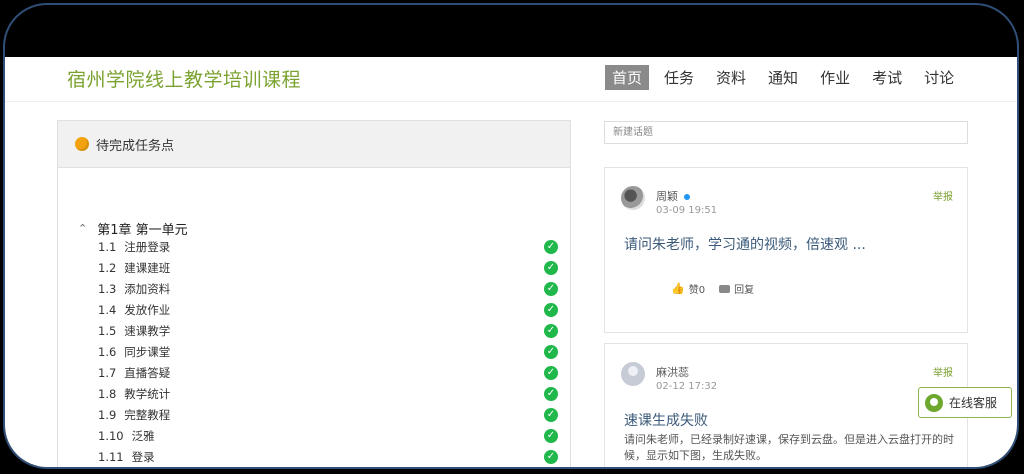 The height and width of the screenshot is (474, 1024). Describe the element at coordinates (783, 77) in the screenshot. I see `nav-notices: 通知` at that location.